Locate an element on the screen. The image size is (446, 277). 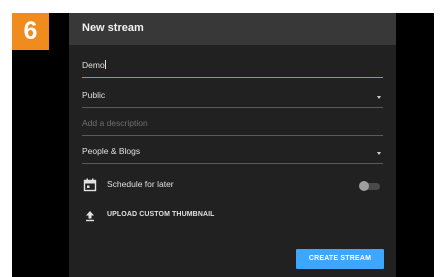
upload-thumbnail-button: UPLOAD CUSTOM THUMBNAIL is located at coordinates (182, 216).